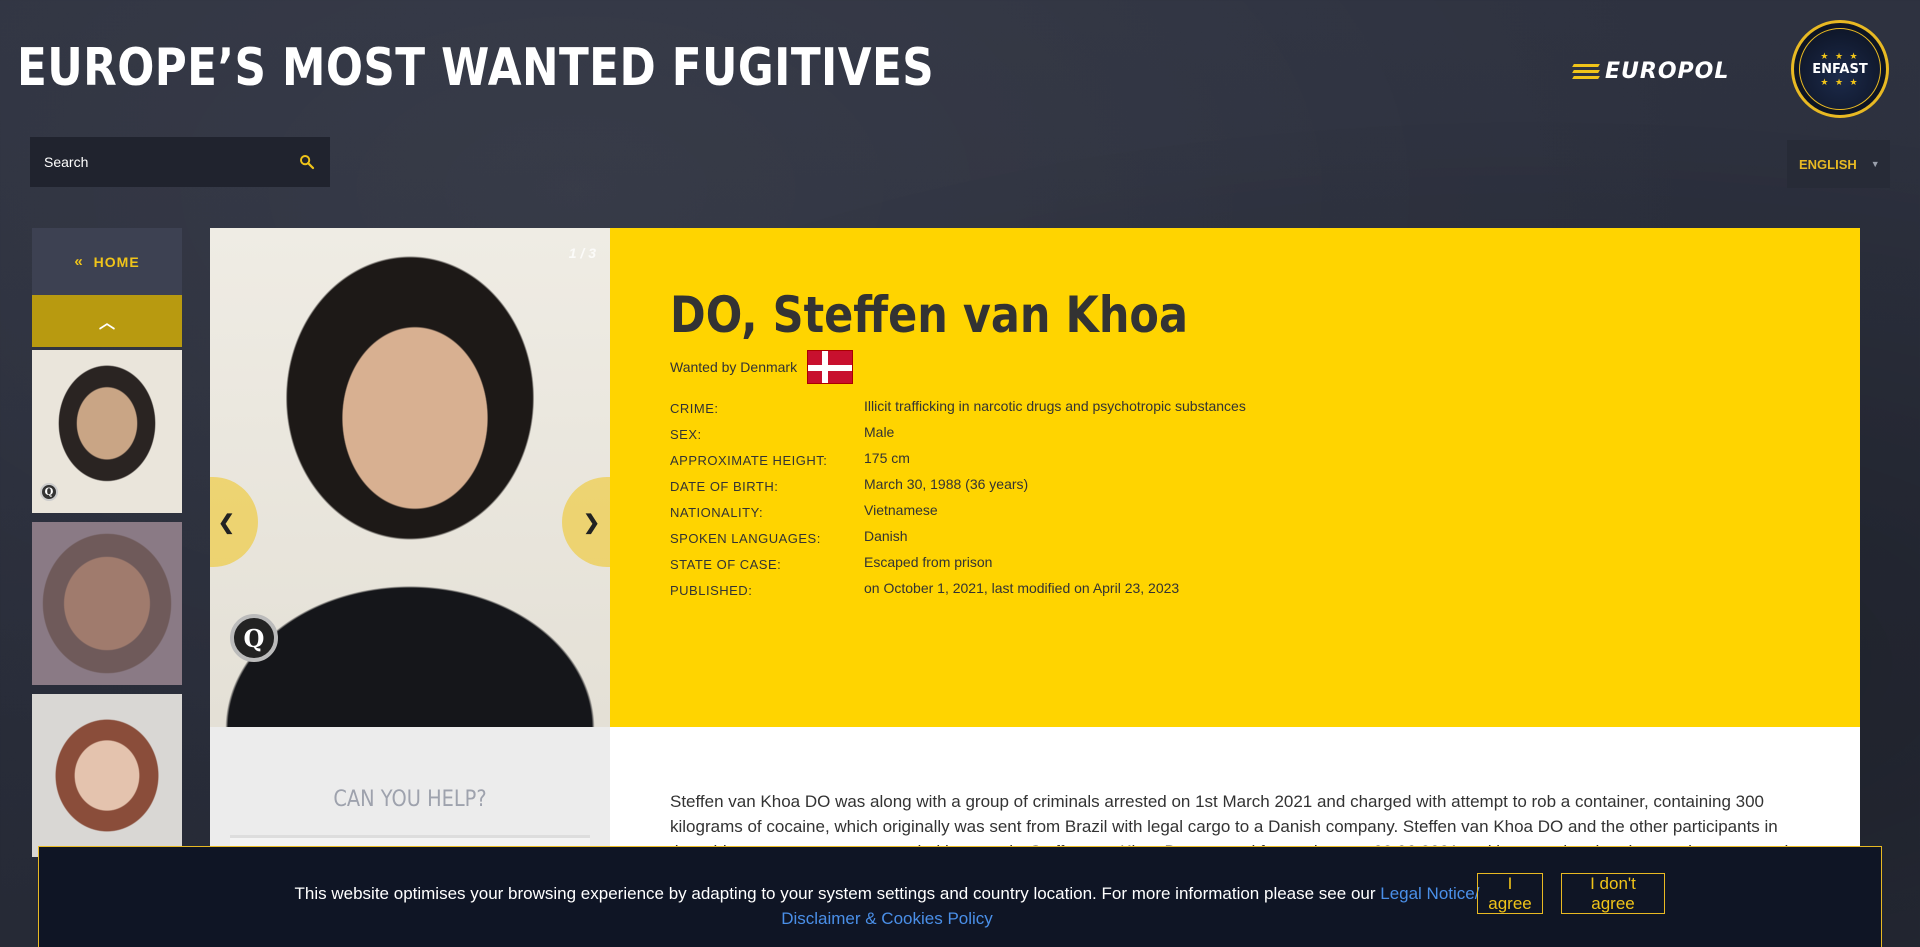 The image size is (1920, 947). Describe the element at coordinates (79, 261) in the screenshot. I see `double-chevron-left-icon: «` at that location.